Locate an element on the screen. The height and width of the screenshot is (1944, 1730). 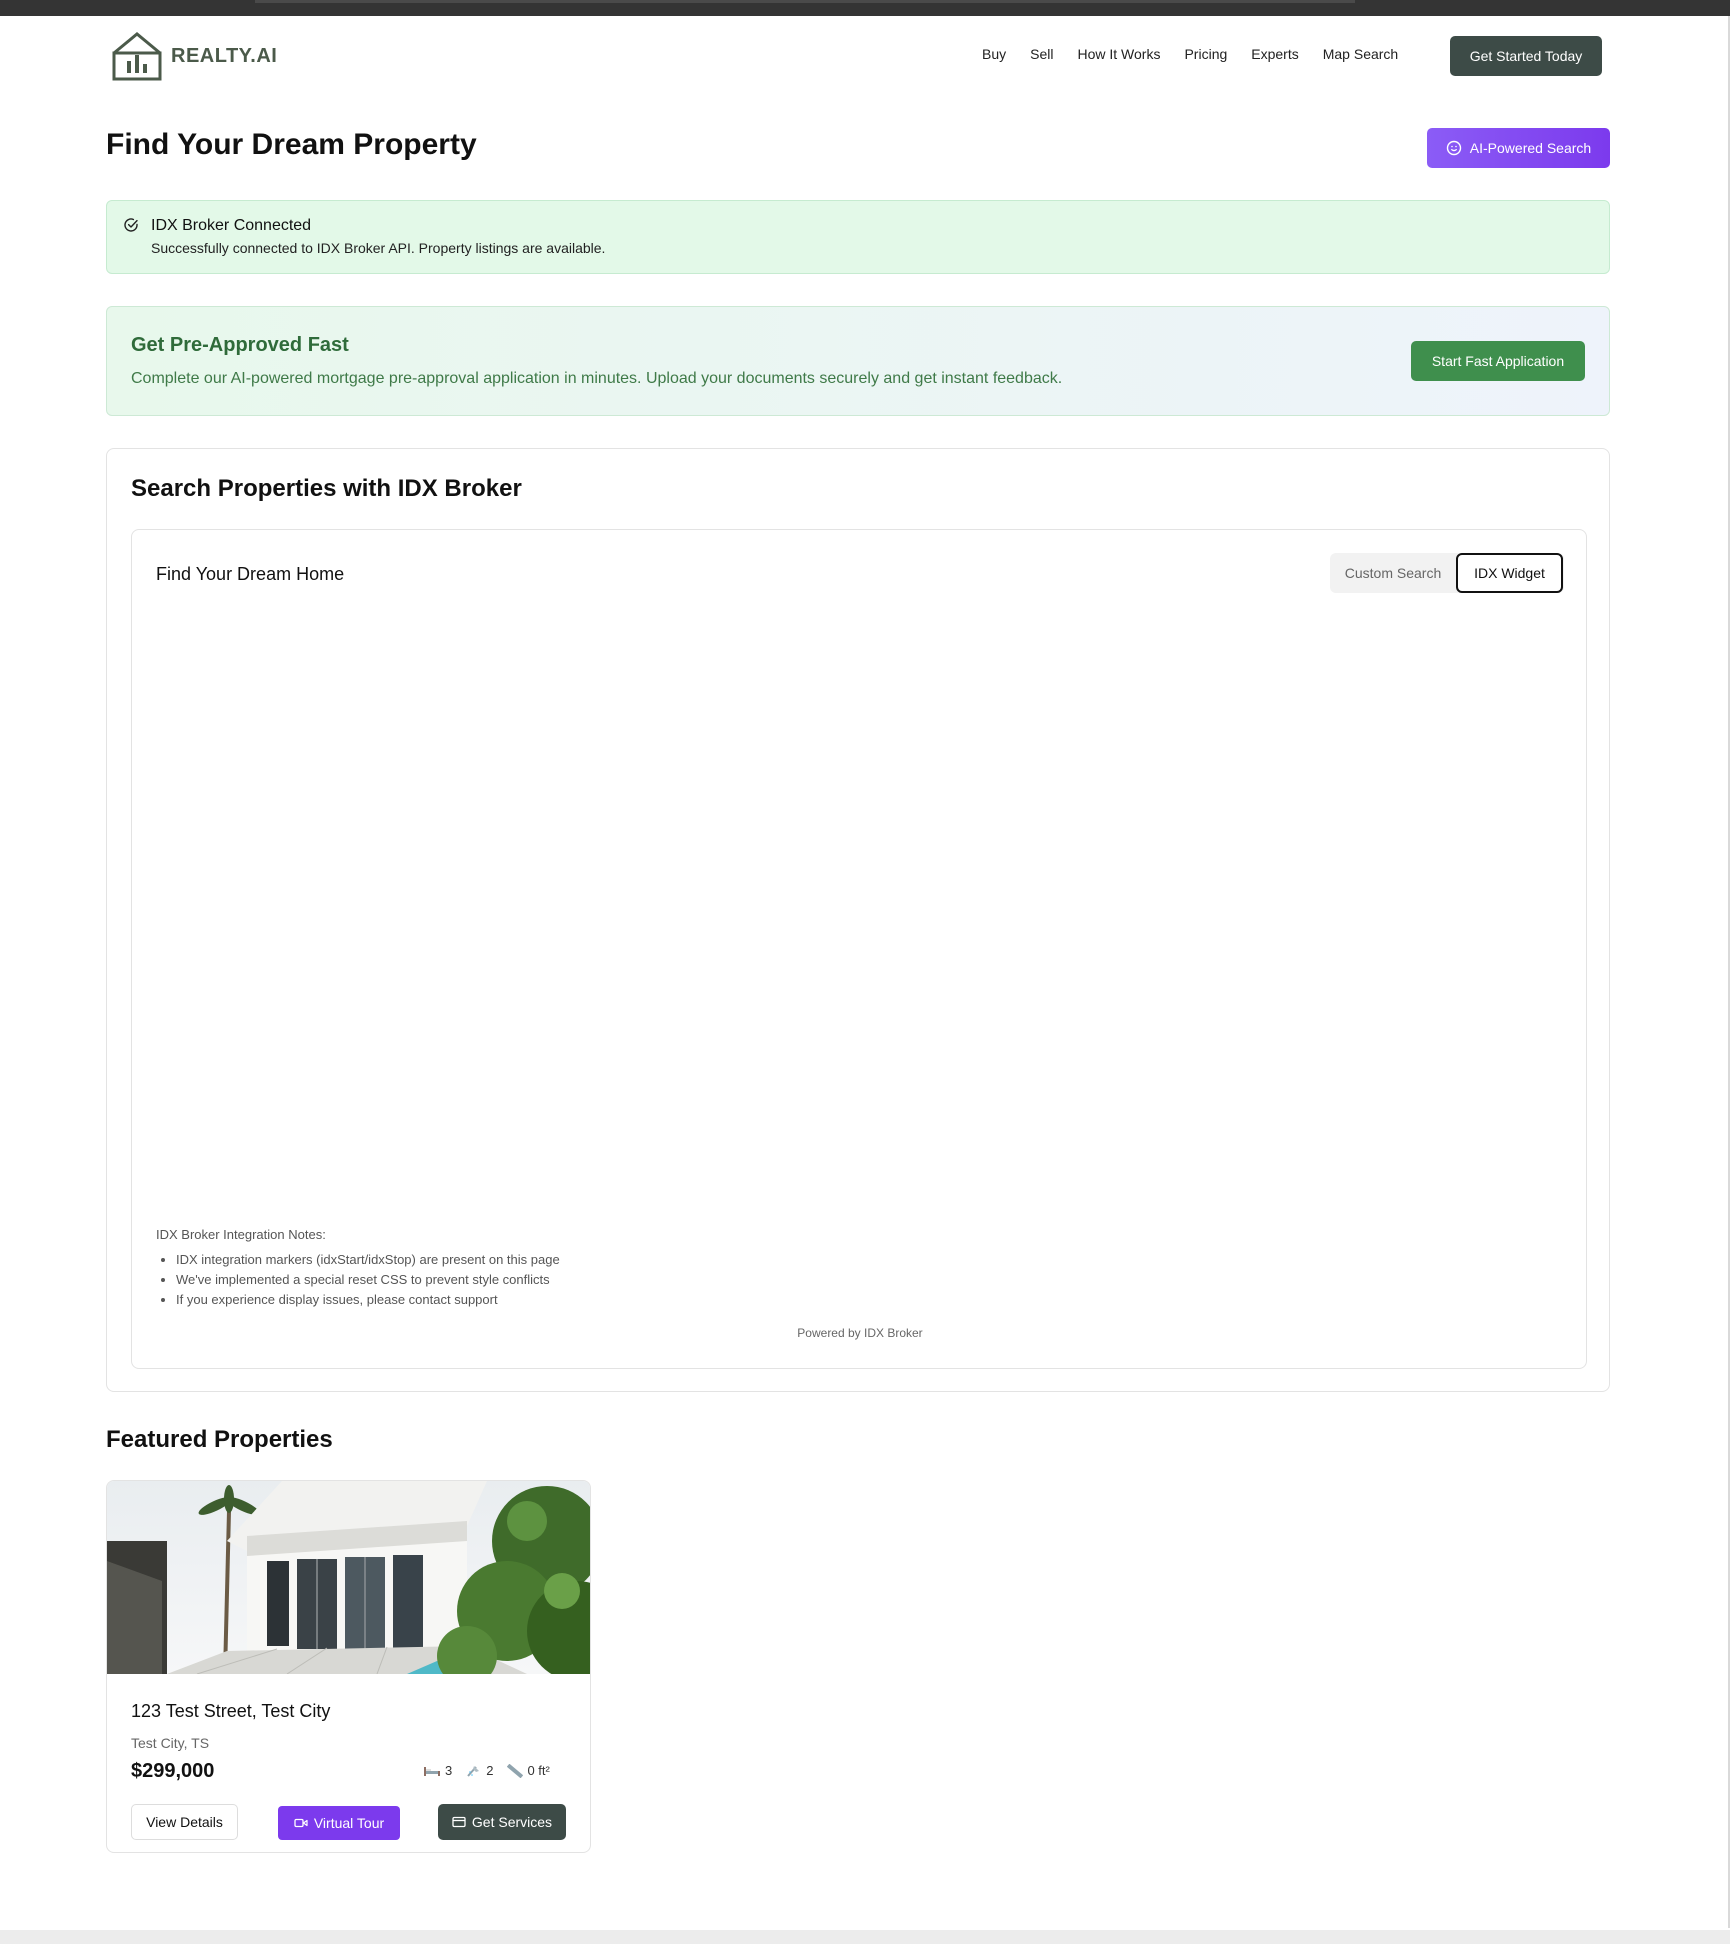
house-chart-icon is located at coordinates (137, 56).